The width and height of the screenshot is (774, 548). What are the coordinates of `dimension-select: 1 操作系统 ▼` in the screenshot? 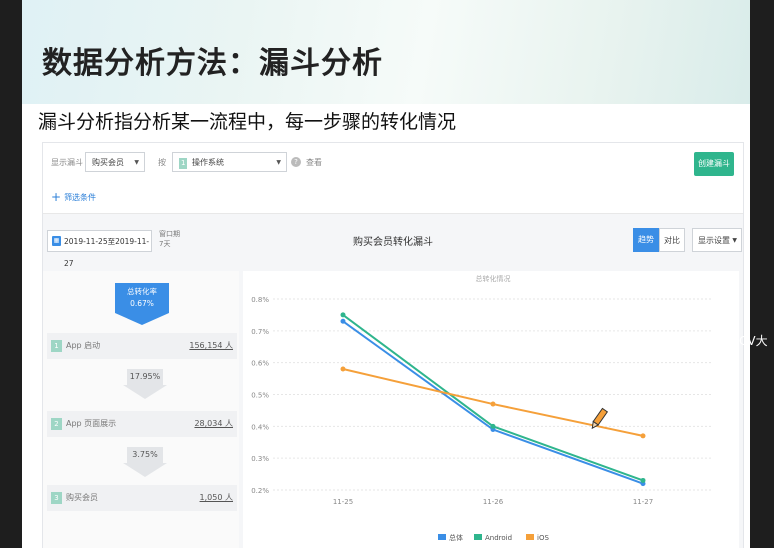 It's located at (229, 162).